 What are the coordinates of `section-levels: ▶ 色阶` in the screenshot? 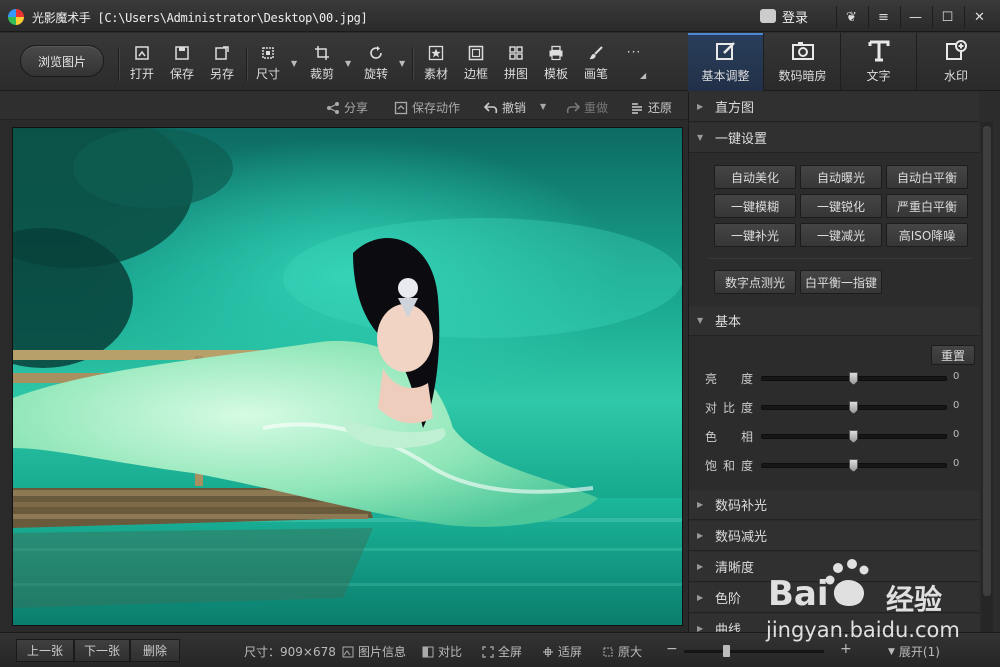 It's located at (834, 598).